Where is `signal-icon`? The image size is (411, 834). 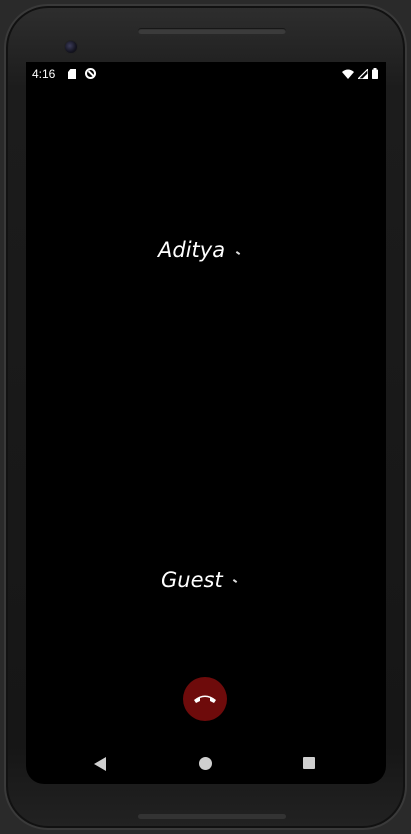
signal-icon is located at coordinates (363, 73).